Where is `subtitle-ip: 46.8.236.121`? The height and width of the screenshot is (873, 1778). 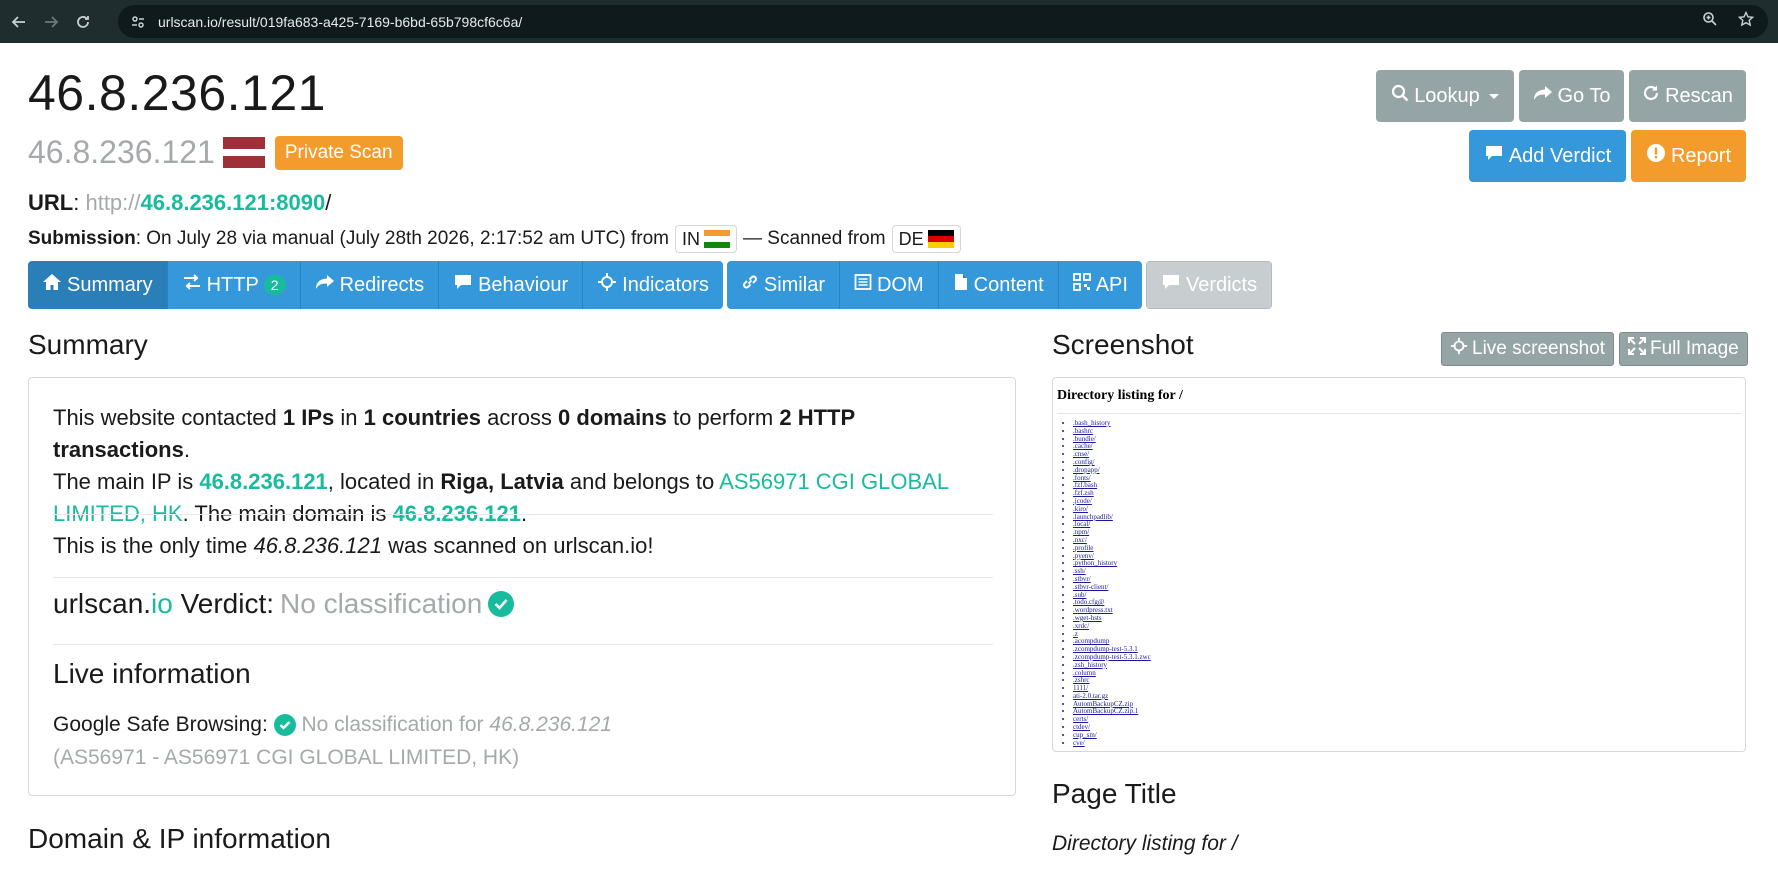 subtitle-ip: 46.8.236.121 is located at coordinates (121, 152).